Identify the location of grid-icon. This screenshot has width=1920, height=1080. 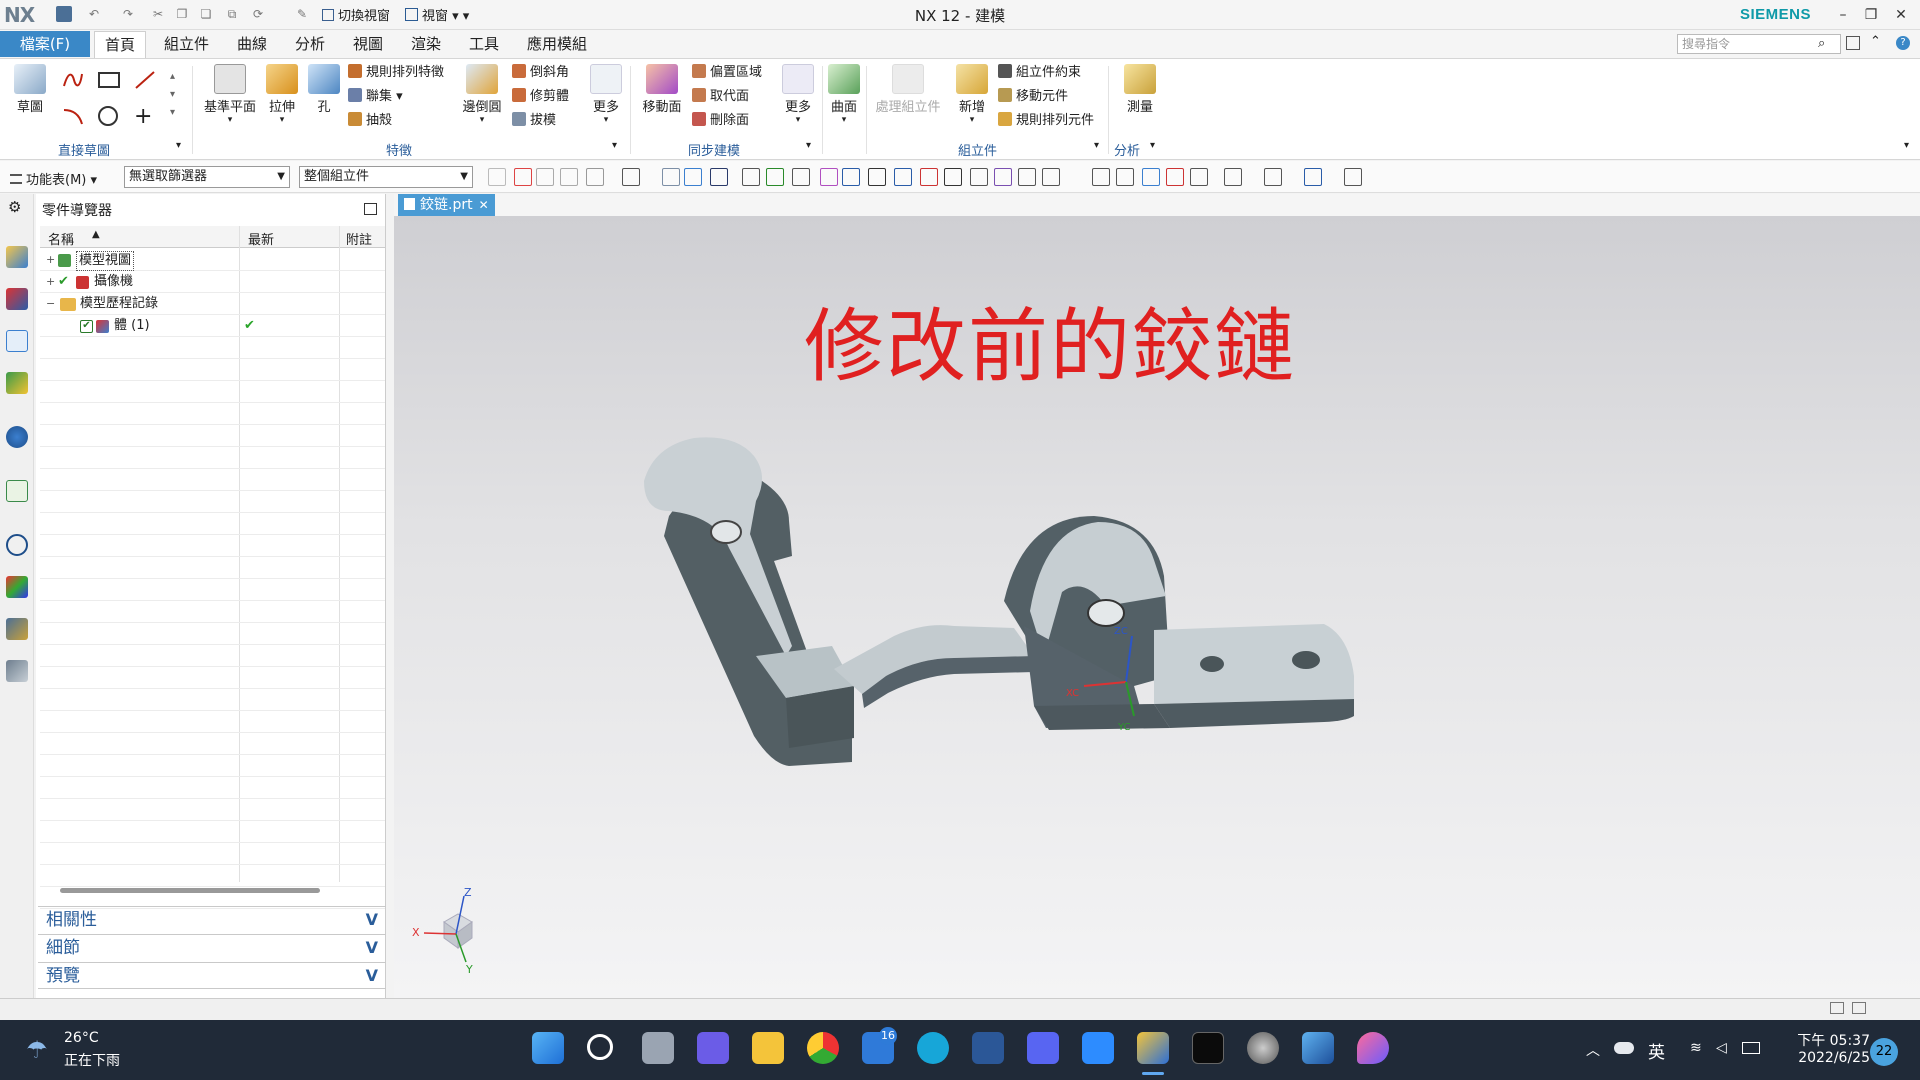
(1027, 177).